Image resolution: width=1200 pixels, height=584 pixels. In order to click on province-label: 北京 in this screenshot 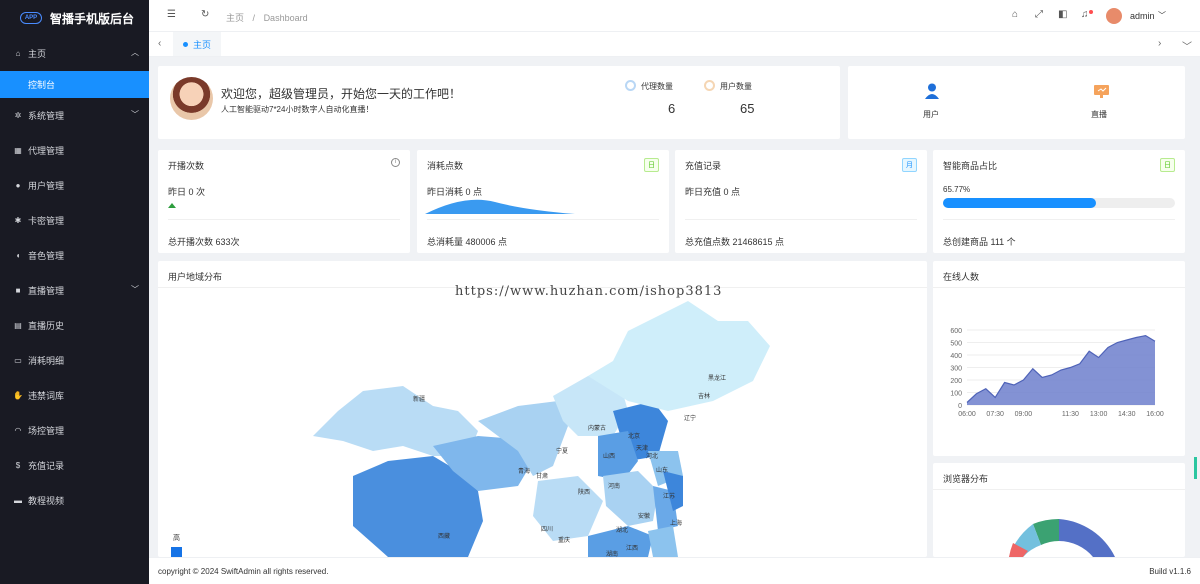, I will do `click(634, 437)`.